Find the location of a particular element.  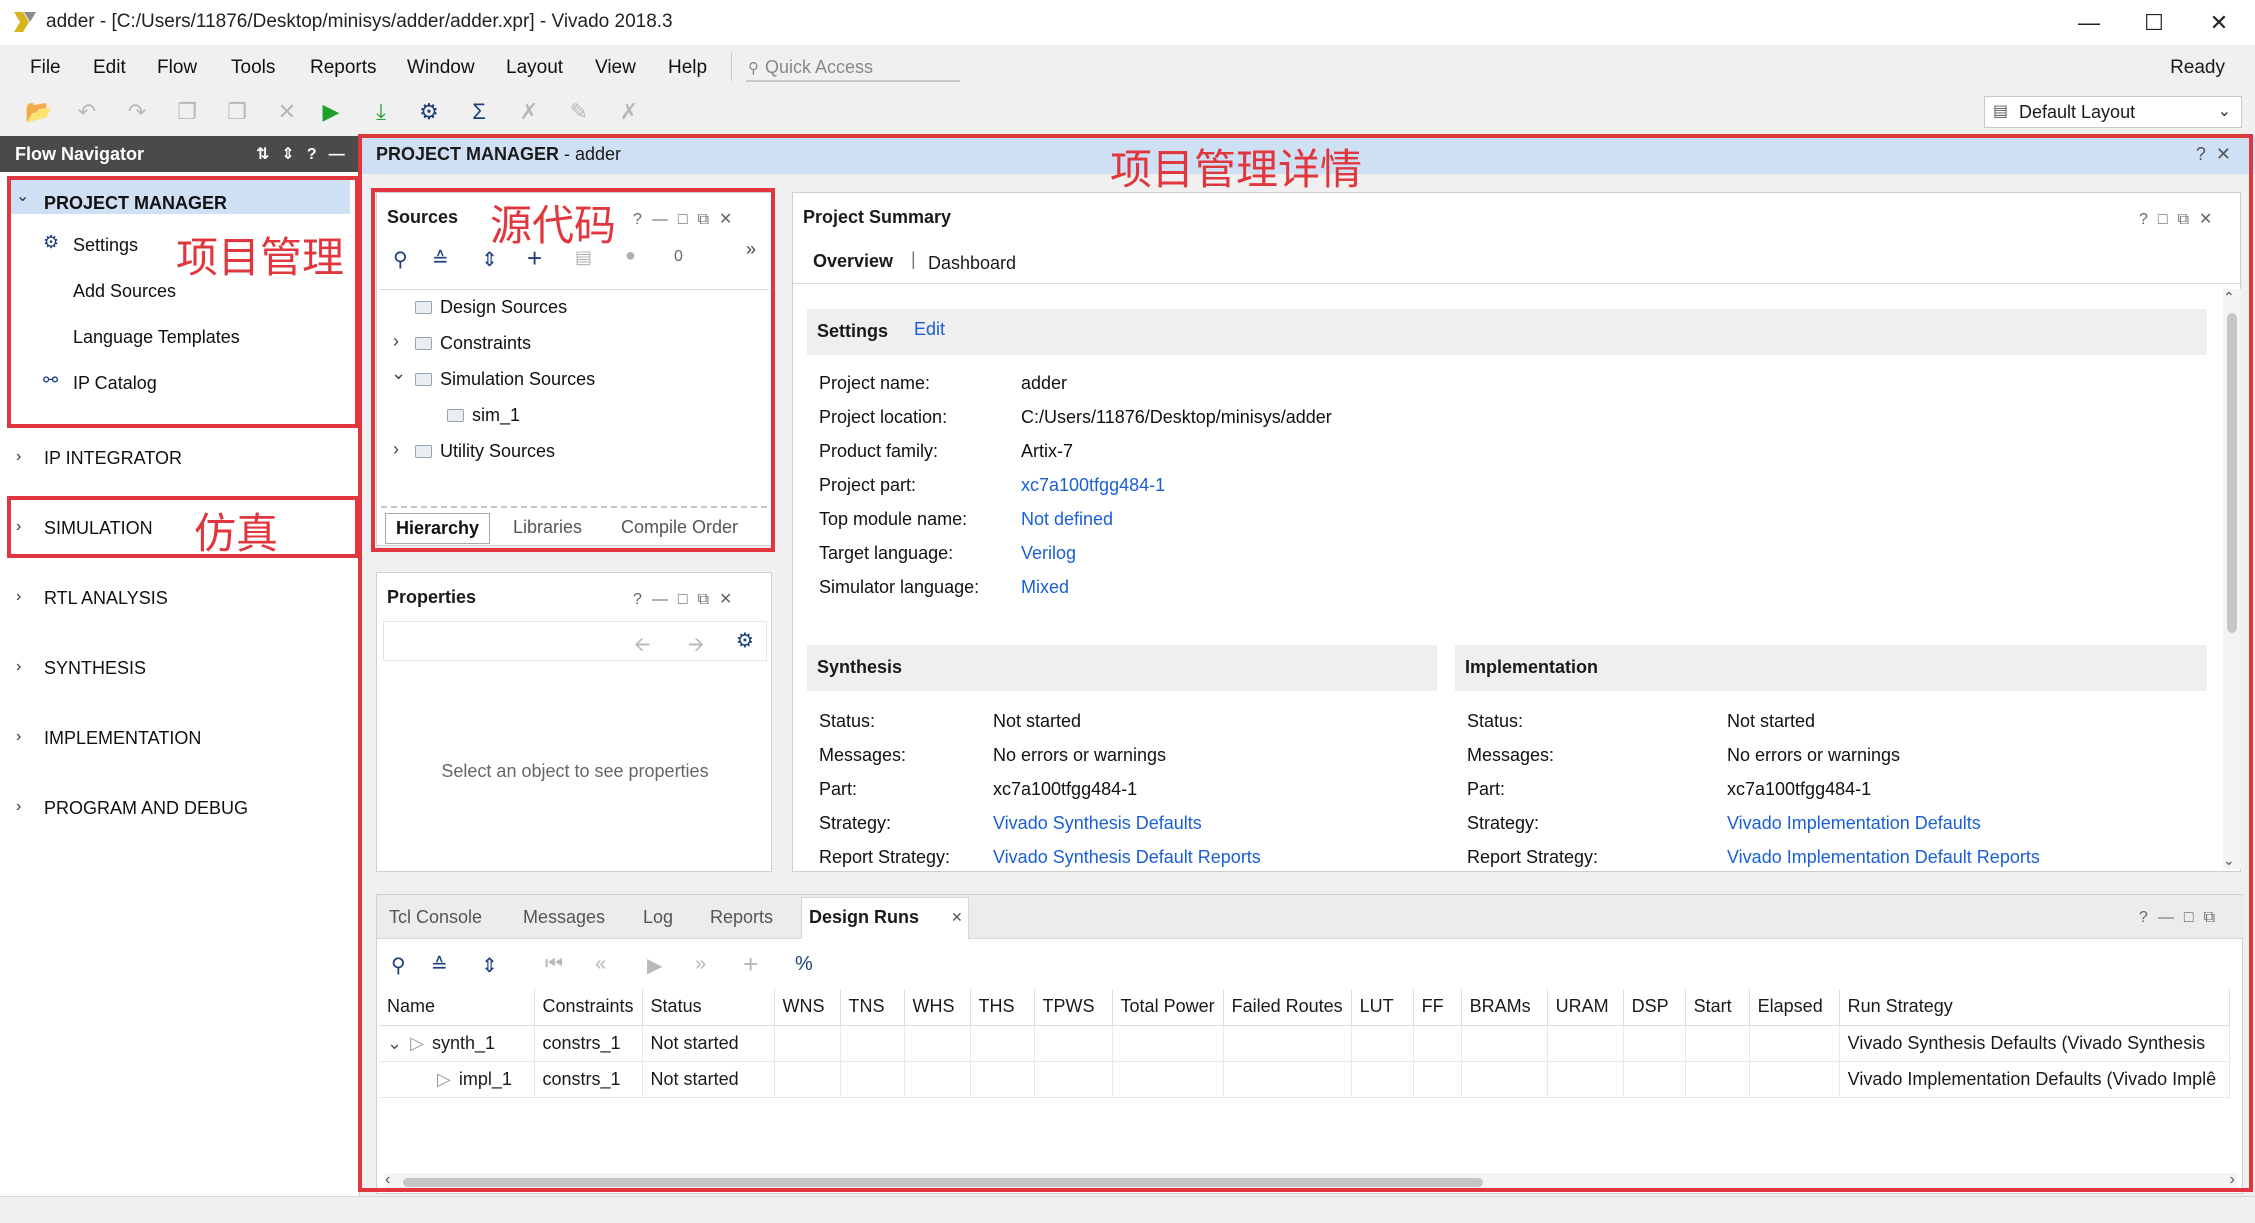

settings-gear-icon: ⚙ is located at coordinates (429, 112).